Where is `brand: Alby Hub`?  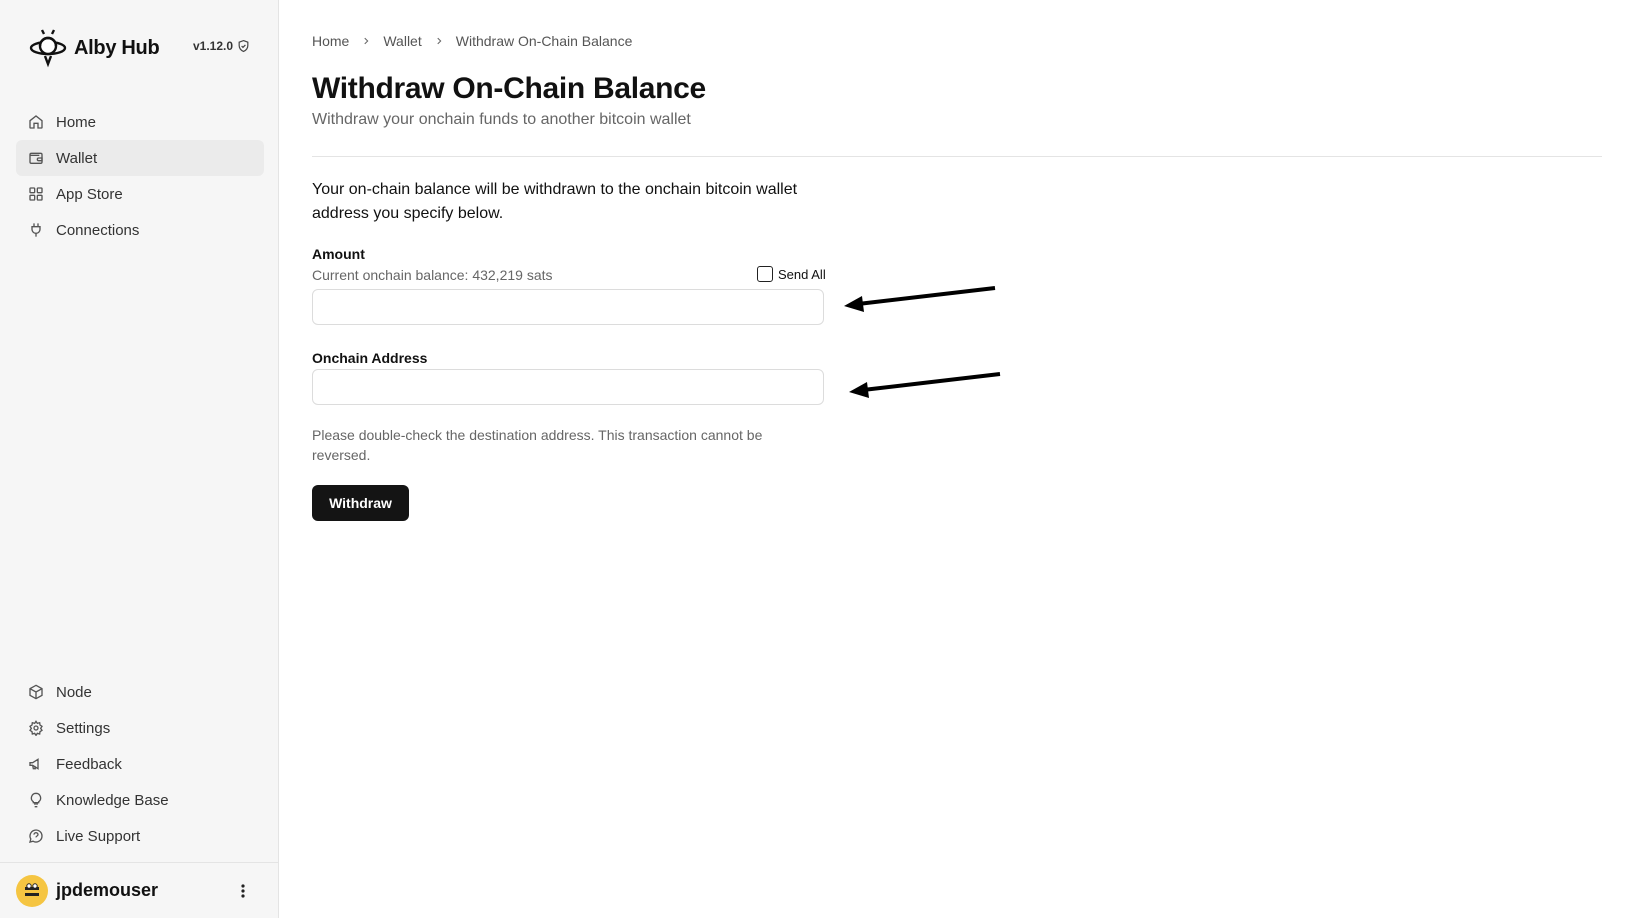
brand: Alby Hub is located at coordinates (94, 48).